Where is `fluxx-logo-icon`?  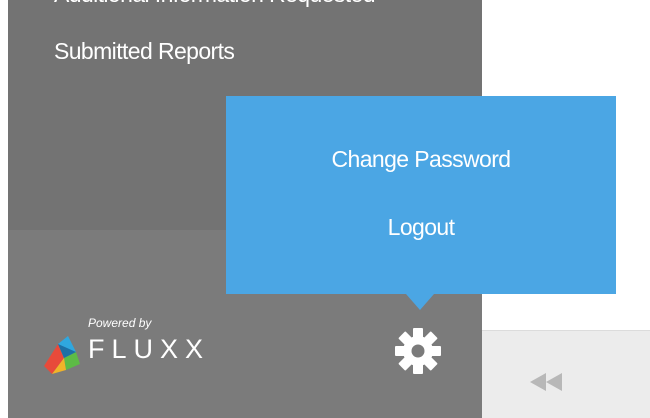 fluxx-logo-icon is located at coordinates (62, 355).